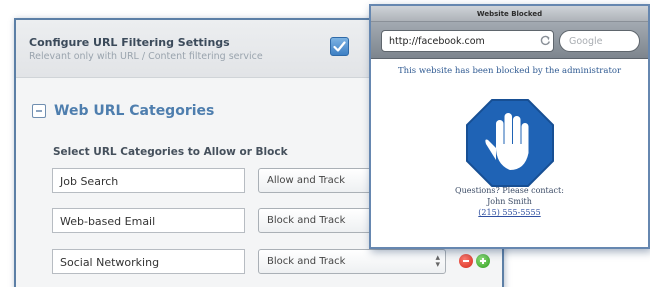 The height and width of the screenshot is (287, 650). I want to click on browser-toolbar: http://facebook.com Google, so click(509, 40).